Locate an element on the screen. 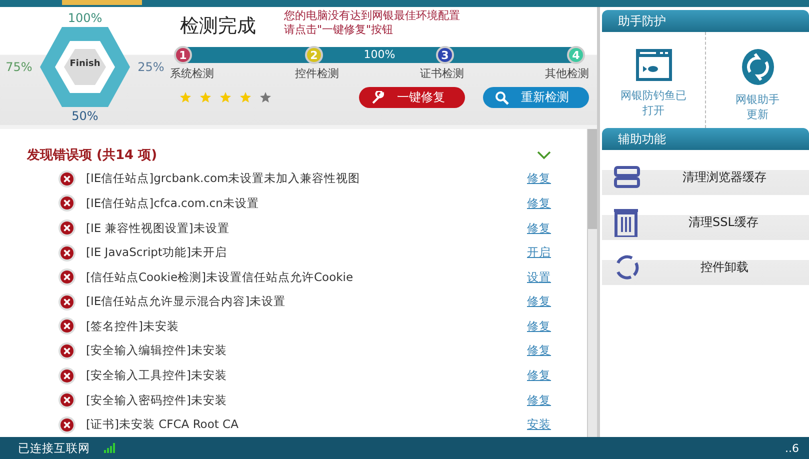 This screenshot has width=809, height=459. step-marker: 4 is located at coordinates (576, 55).